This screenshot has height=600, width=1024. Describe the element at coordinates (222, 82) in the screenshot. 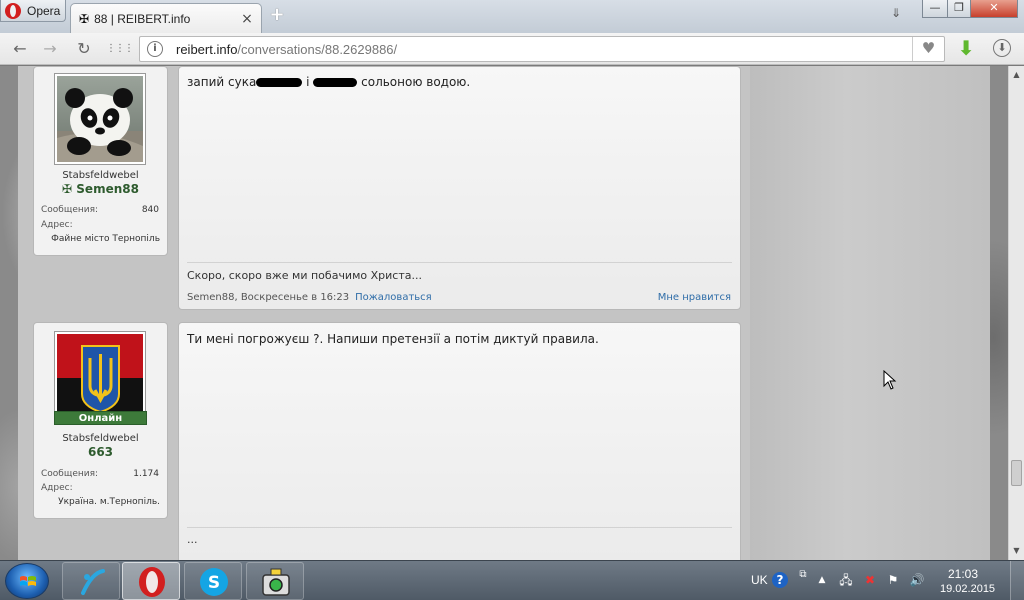

I see `post-1-text-start: запий сука` at that location.